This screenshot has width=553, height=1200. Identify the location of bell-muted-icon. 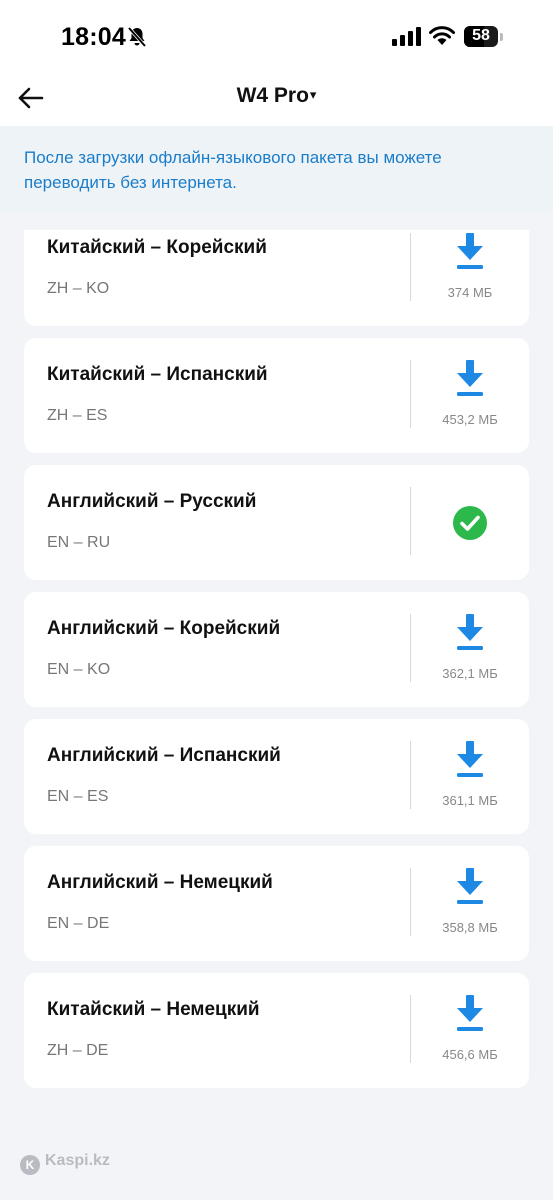
(137, 37).